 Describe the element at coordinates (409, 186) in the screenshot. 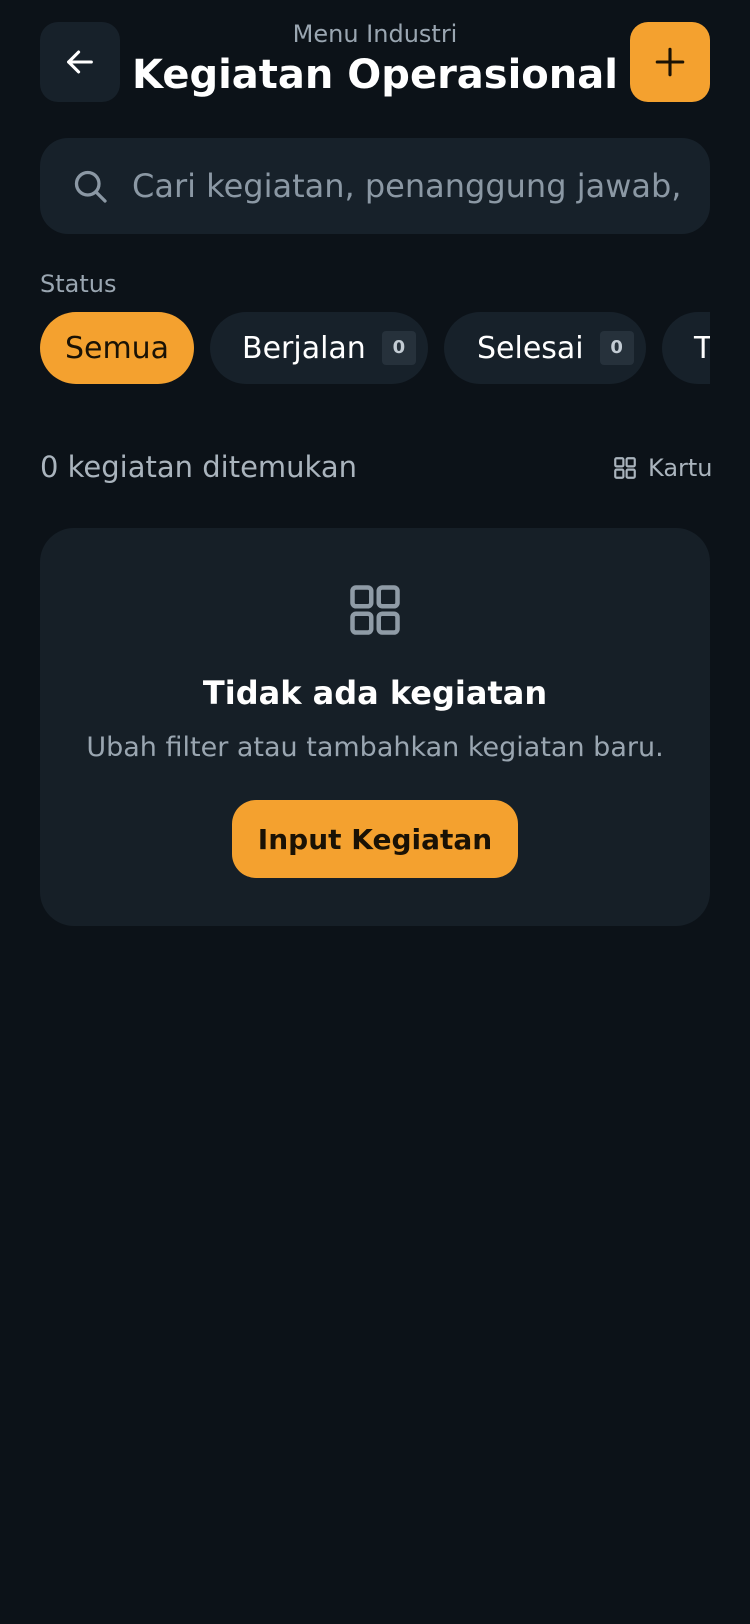

I see `search-input` at that location.